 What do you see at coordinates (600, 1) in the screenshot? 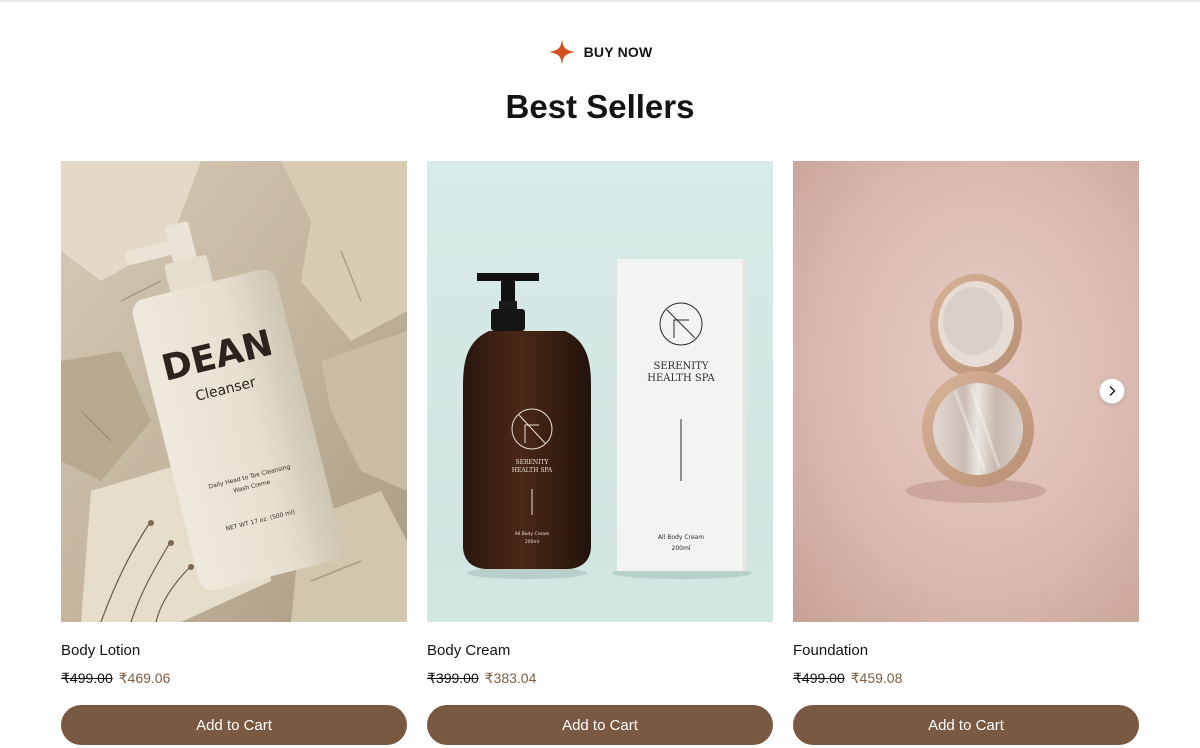
I see `header-divider` at bounding box center [600, 1].